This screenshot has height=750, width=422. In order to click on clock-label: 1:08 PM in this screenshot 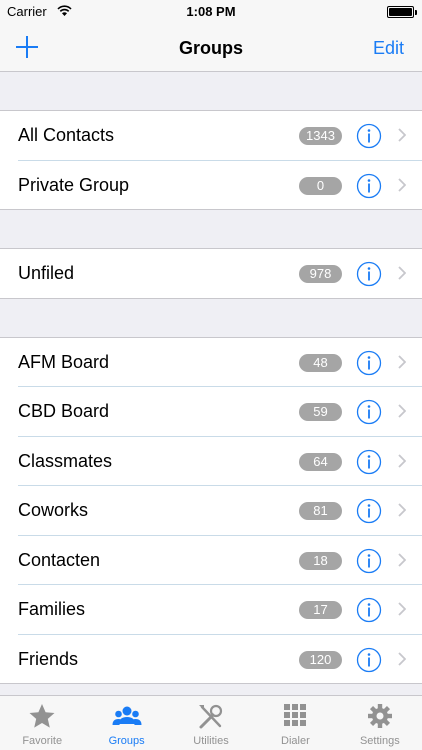, I will do `click(211, 11)`.